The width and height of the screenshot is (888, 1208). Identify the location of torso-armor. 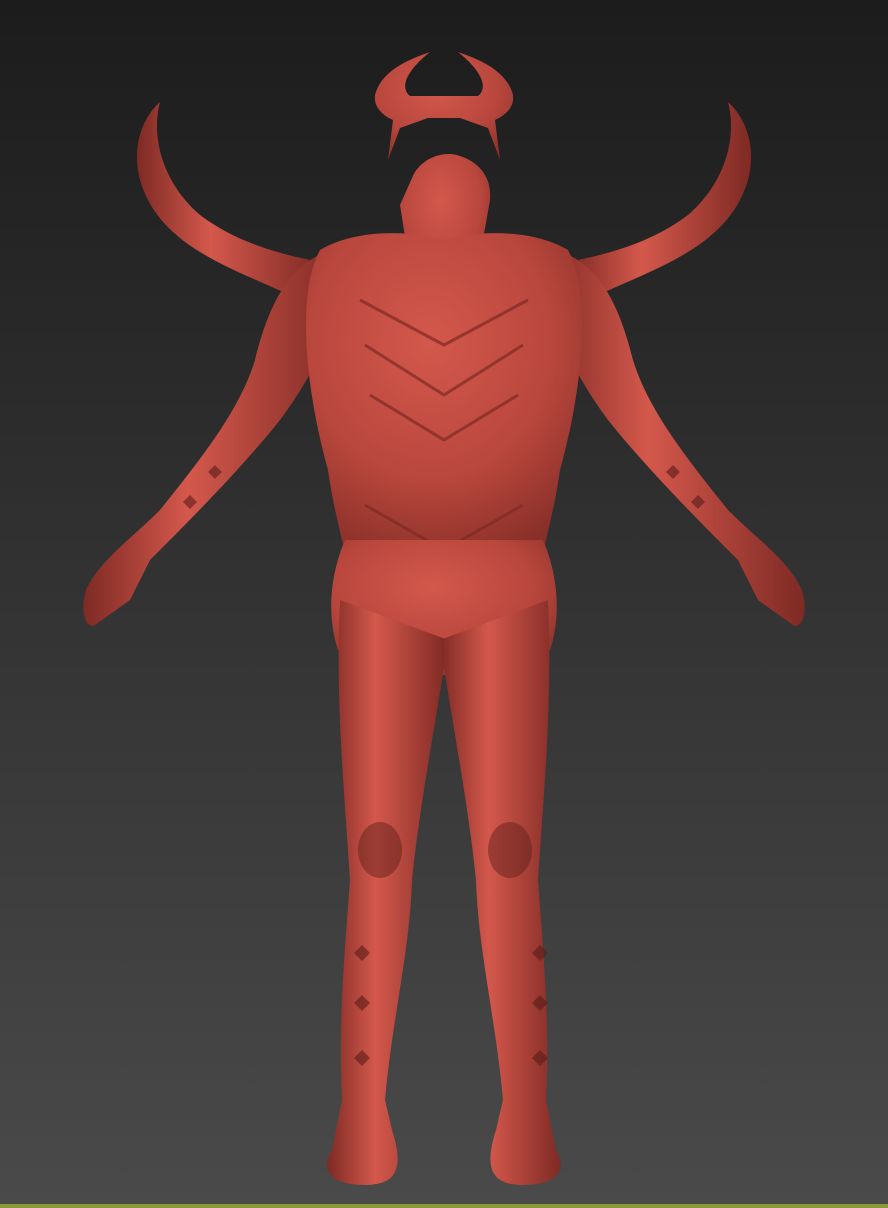
(444, 389).